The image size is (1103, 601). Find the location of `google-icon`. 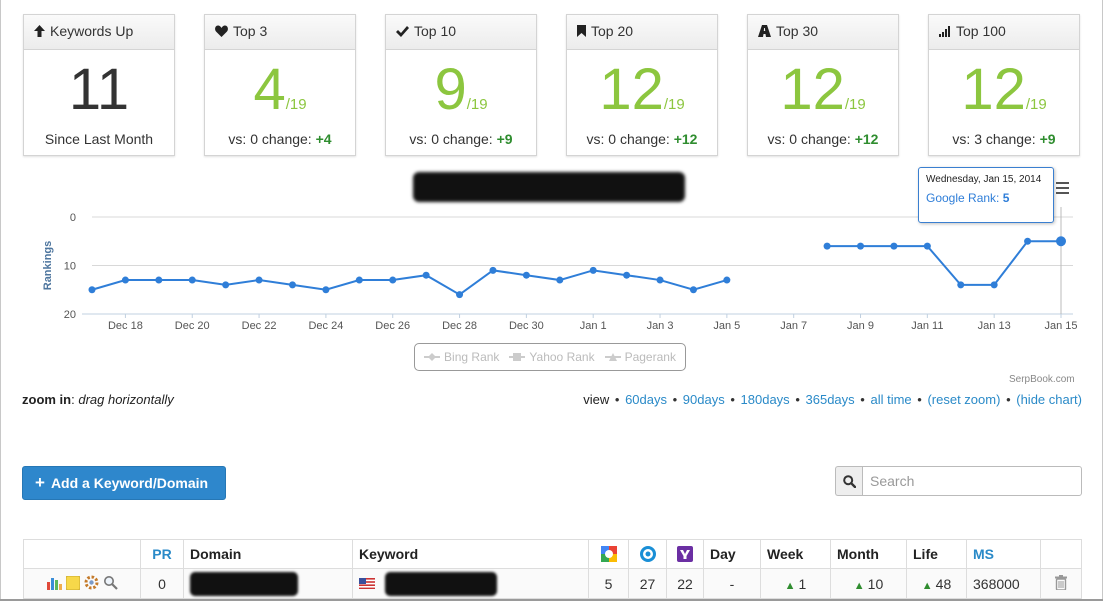

google-icon is located at coordinates (608, 554).